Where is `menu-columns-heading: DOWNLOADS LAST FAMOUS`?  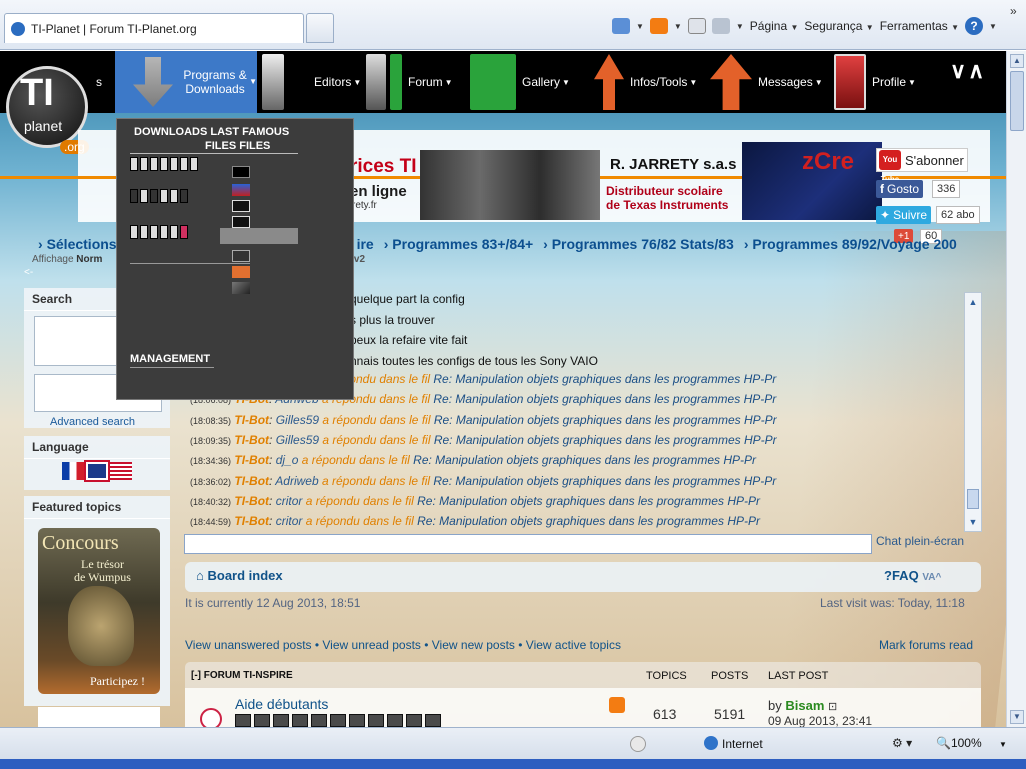
menu-columns-heading: DOWNLOADS LAST FAMOUS is located at coordinates (212, 132).